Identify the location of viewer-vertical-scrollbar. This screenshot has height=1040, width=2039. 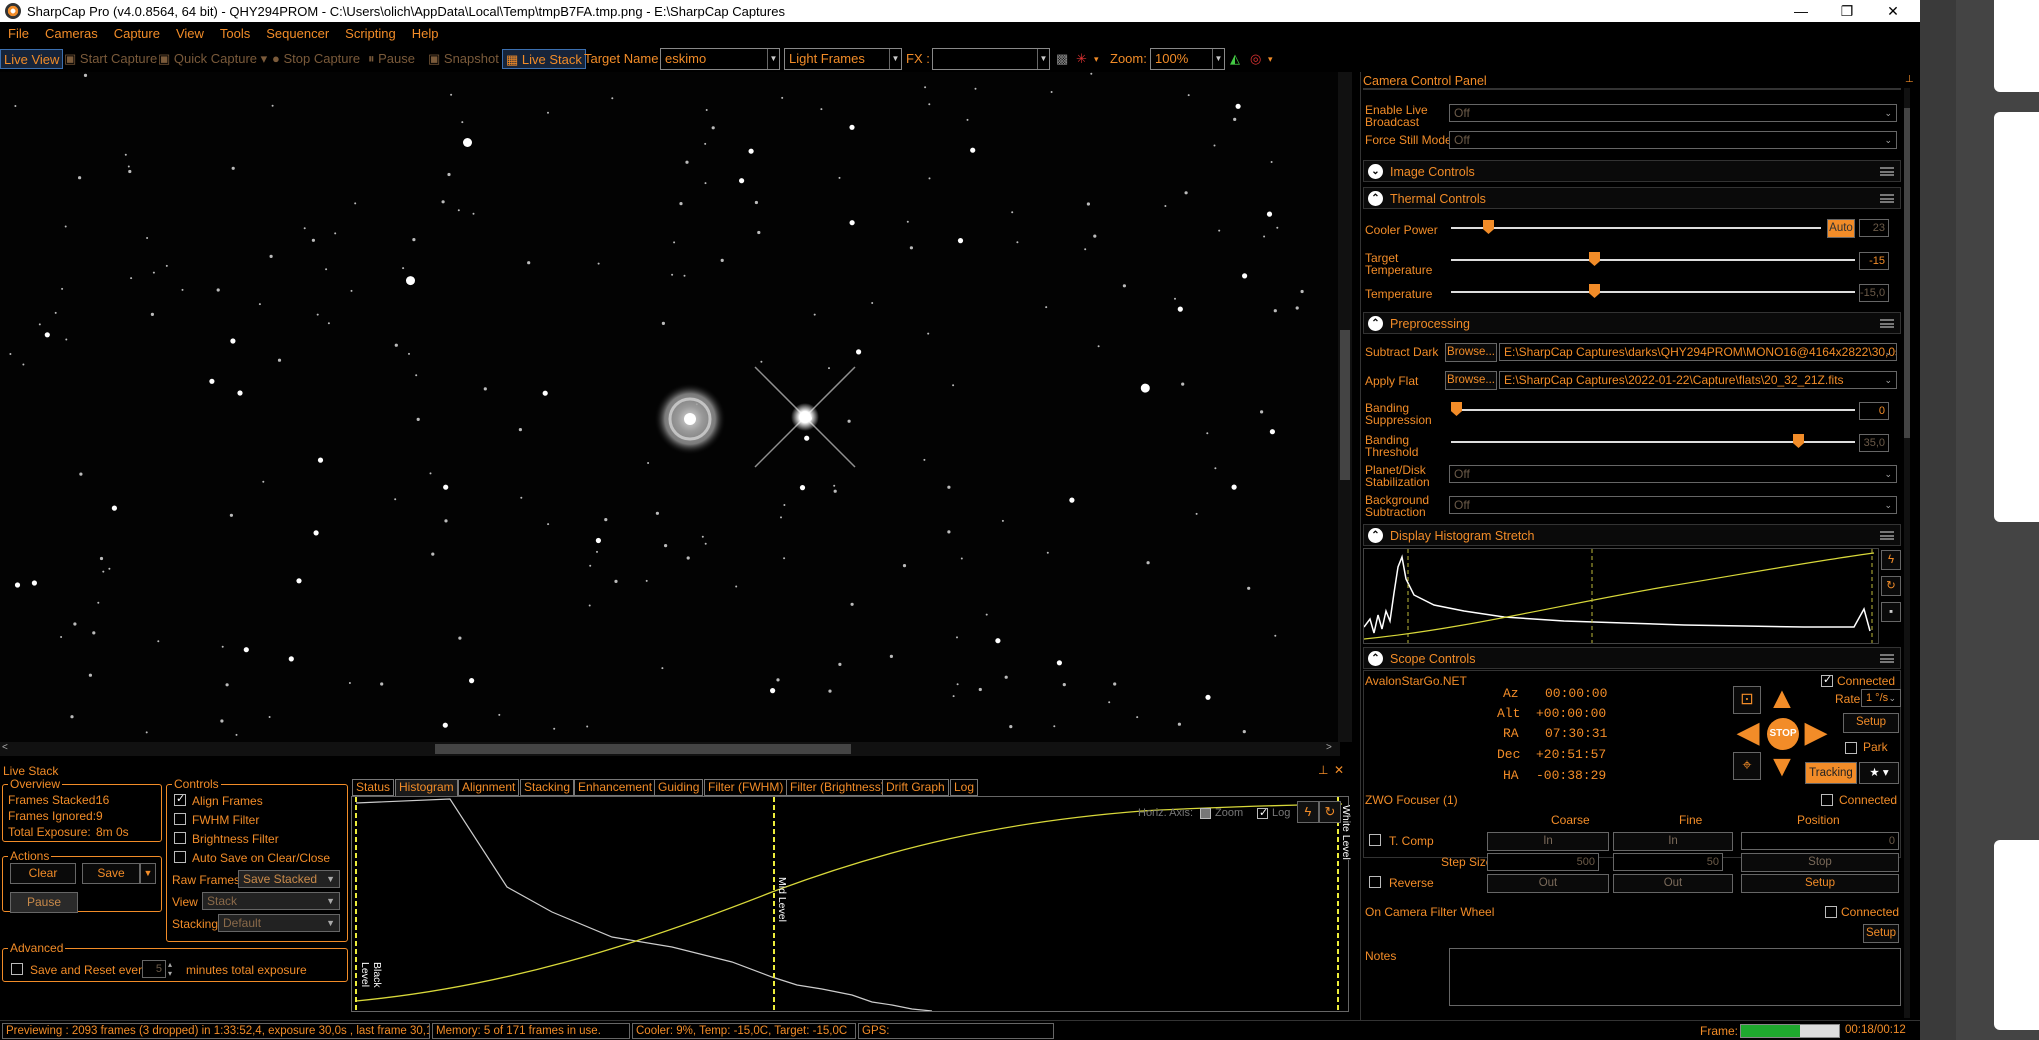
(1345, 407).